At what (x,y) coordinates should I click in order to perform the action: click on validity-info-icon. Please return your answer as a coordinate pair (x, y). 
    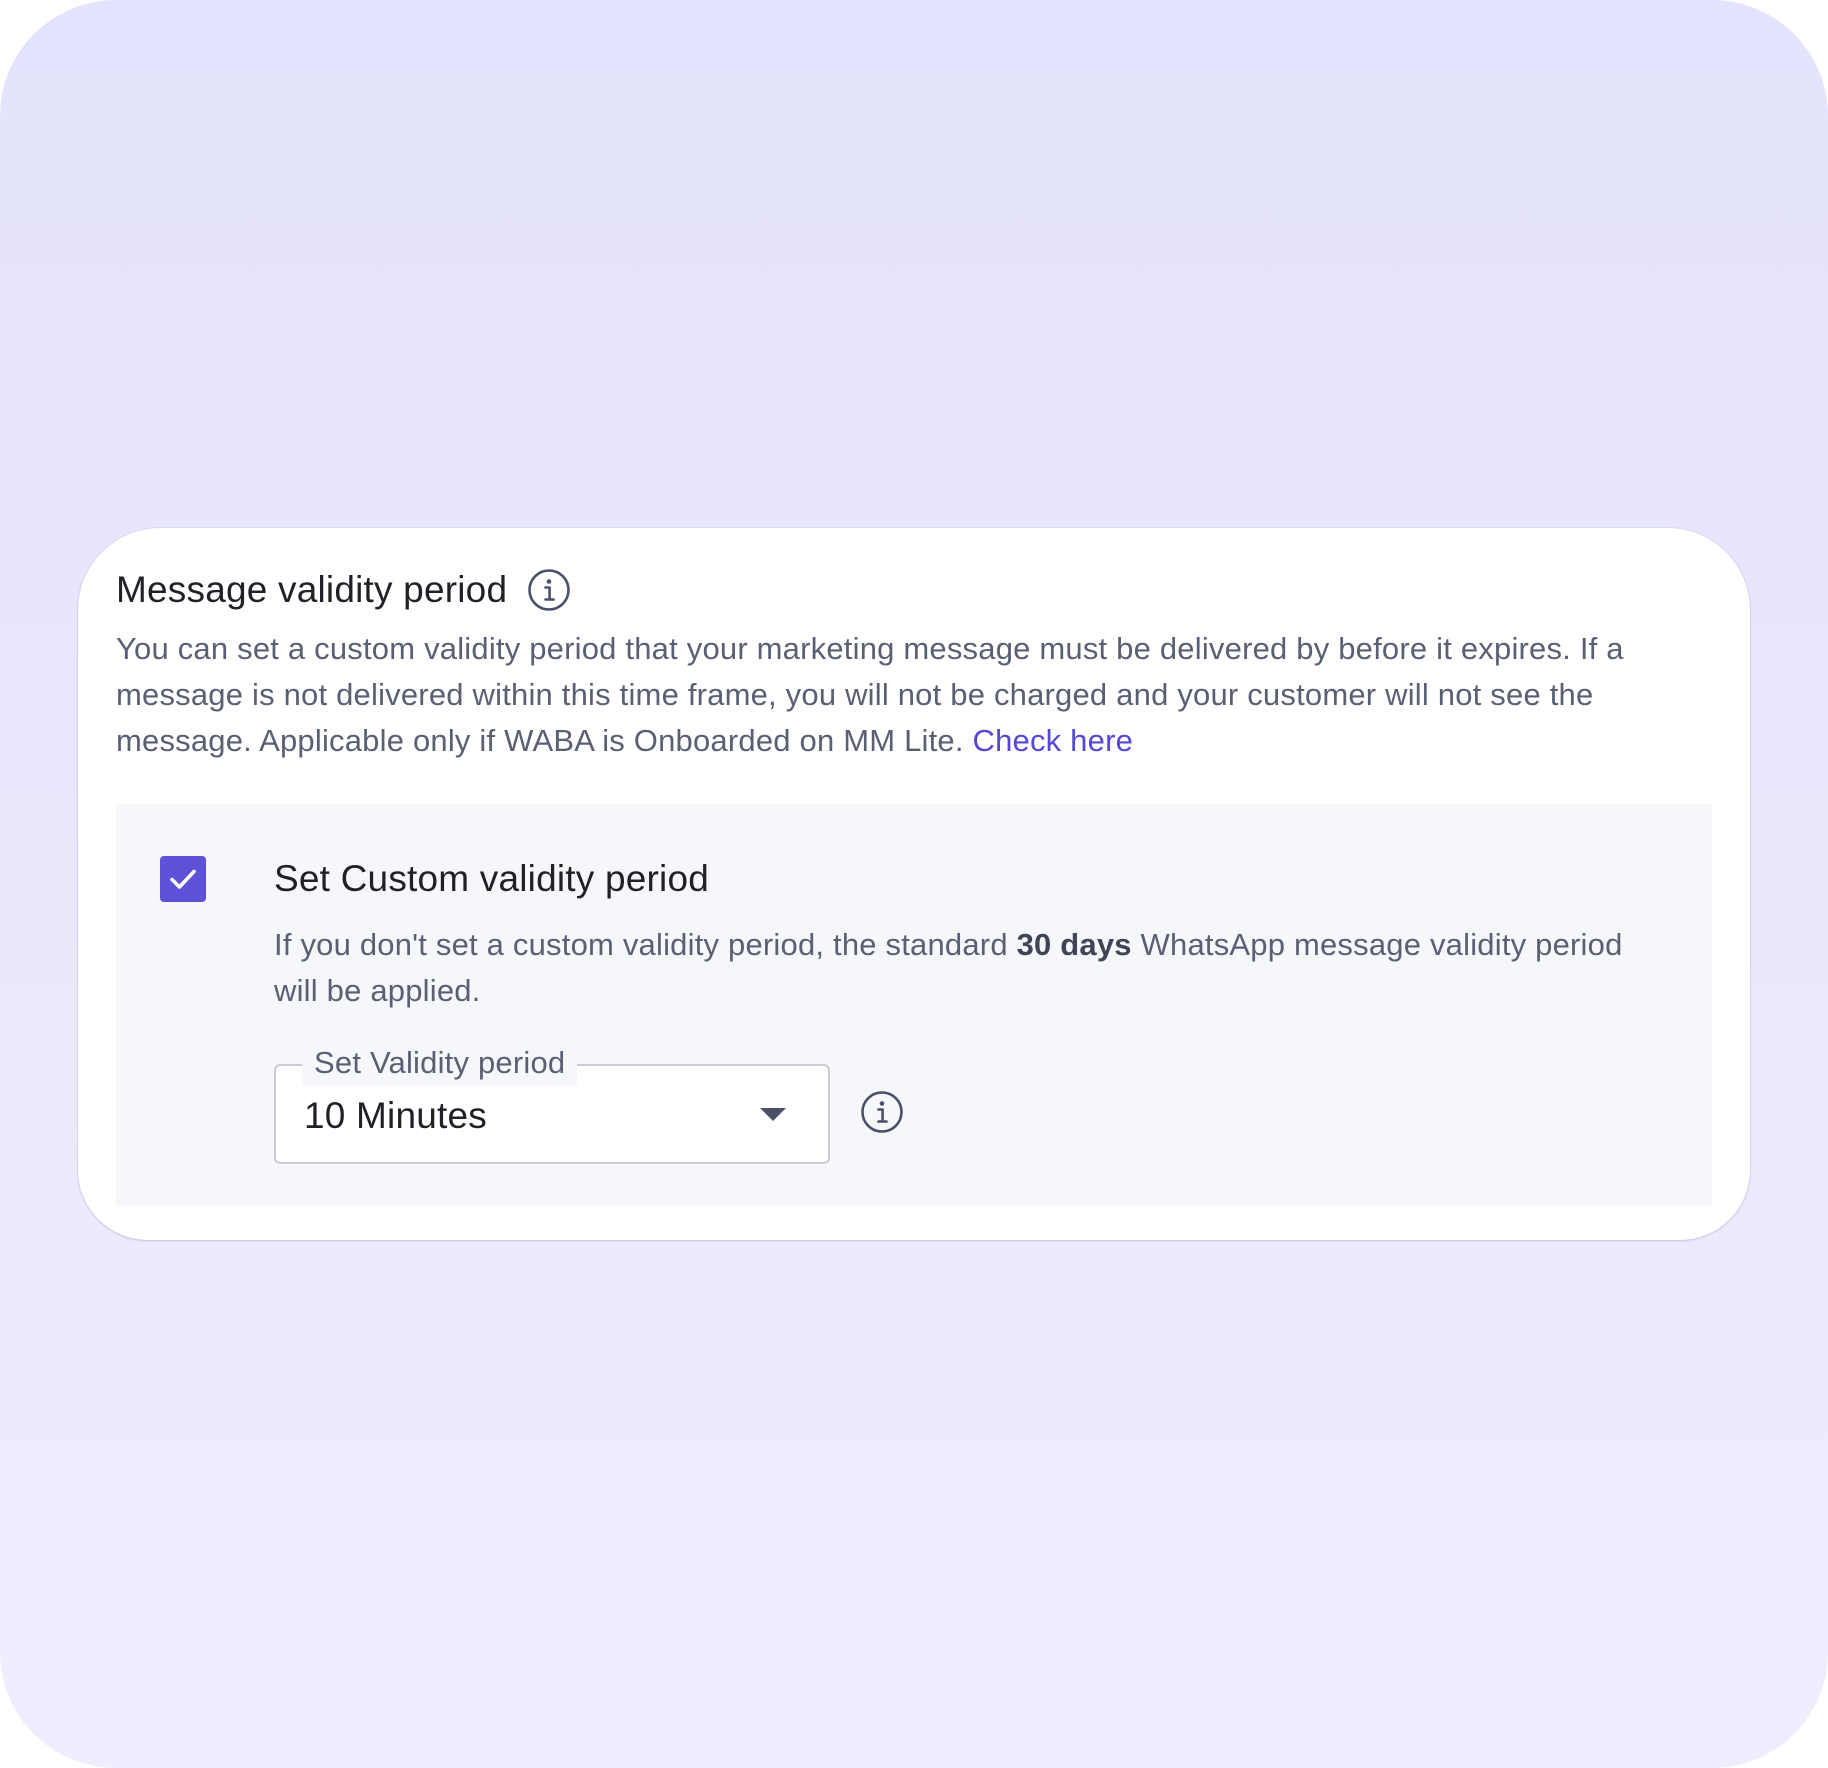
    Looking at the image, I should click on (882, 1112).